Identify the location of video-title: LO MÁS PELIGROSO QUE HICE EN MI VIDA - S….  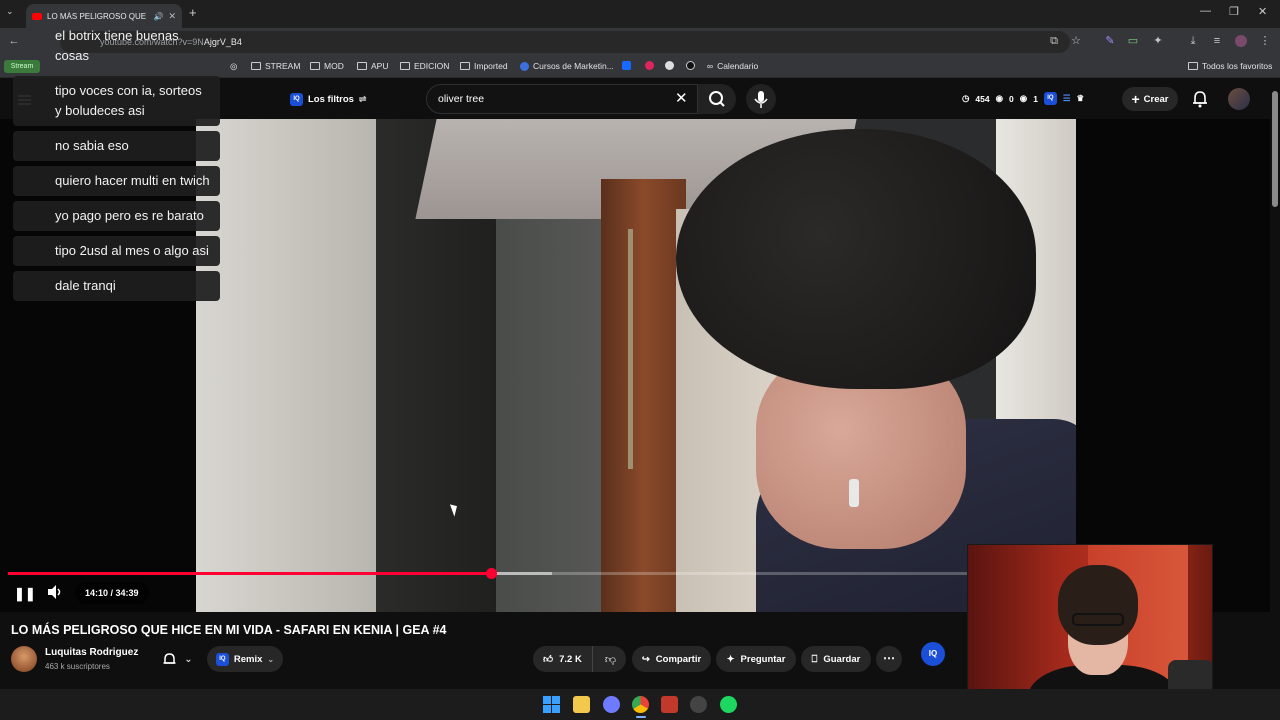
(229, 630).